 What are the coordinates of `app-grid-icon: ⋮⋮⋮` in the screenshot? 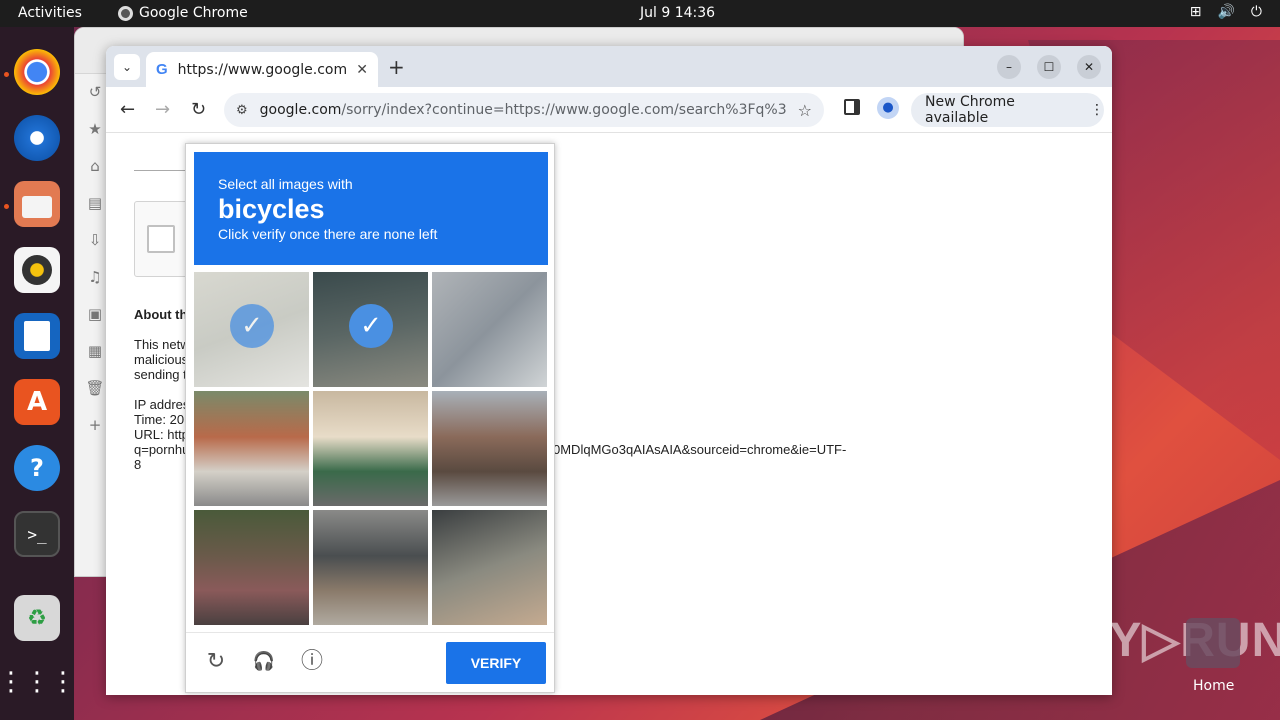 It's located at (38, 682).